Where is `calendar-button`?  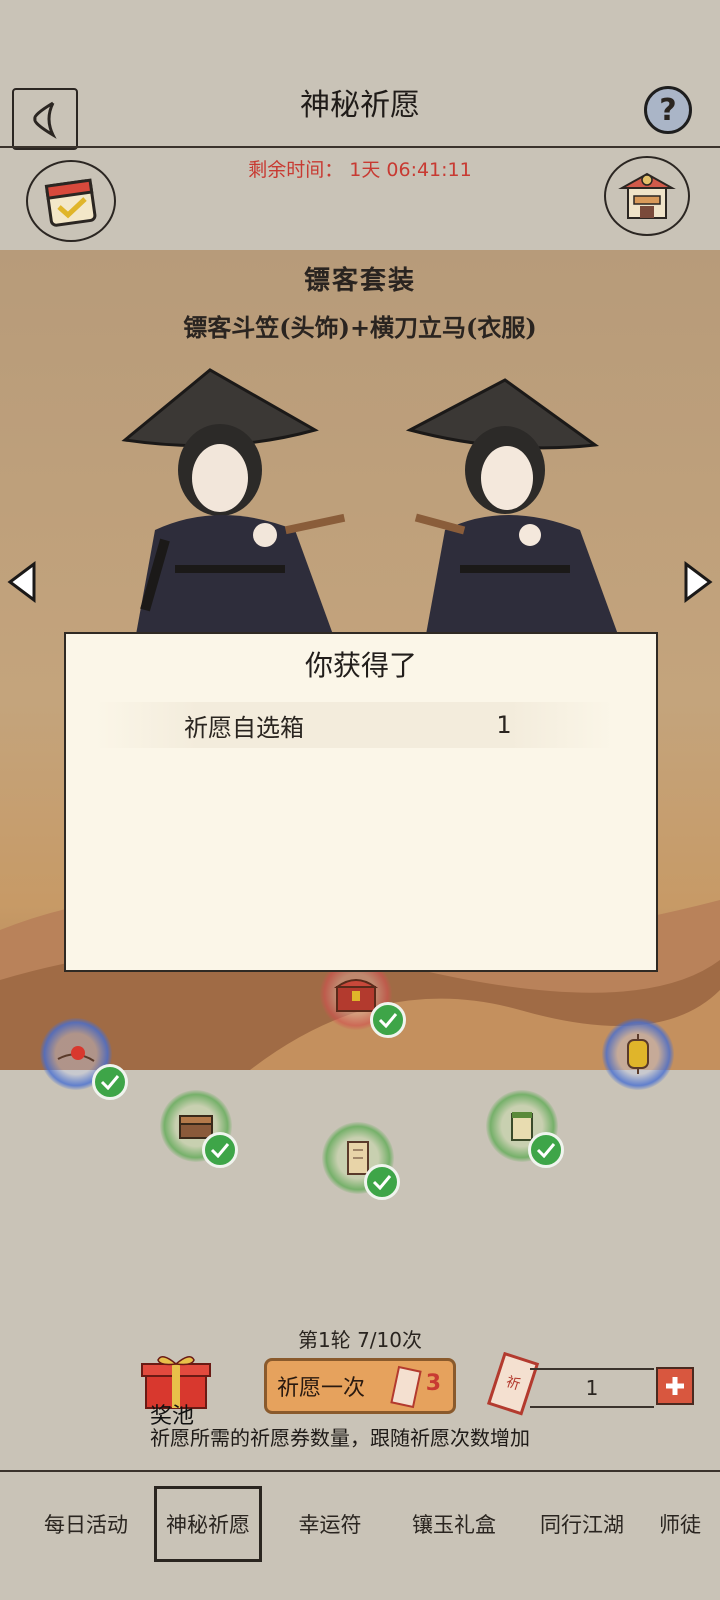
calendar-button is located at coordinates (71, 201).